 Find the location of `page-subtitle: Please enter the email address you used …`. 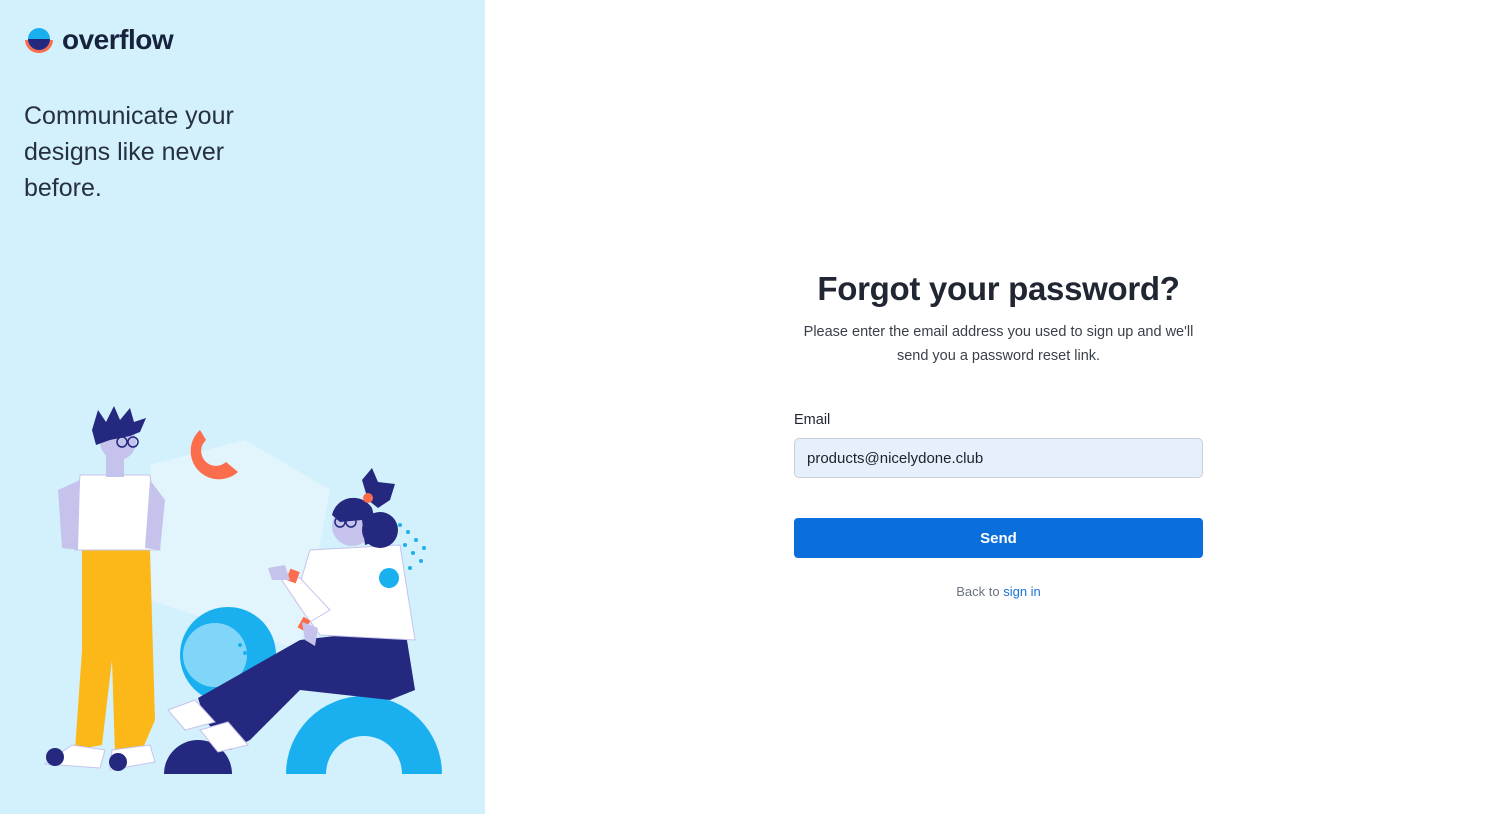

page-subtitle: Please enter the email address you used … is located at coordinates (998, 344).